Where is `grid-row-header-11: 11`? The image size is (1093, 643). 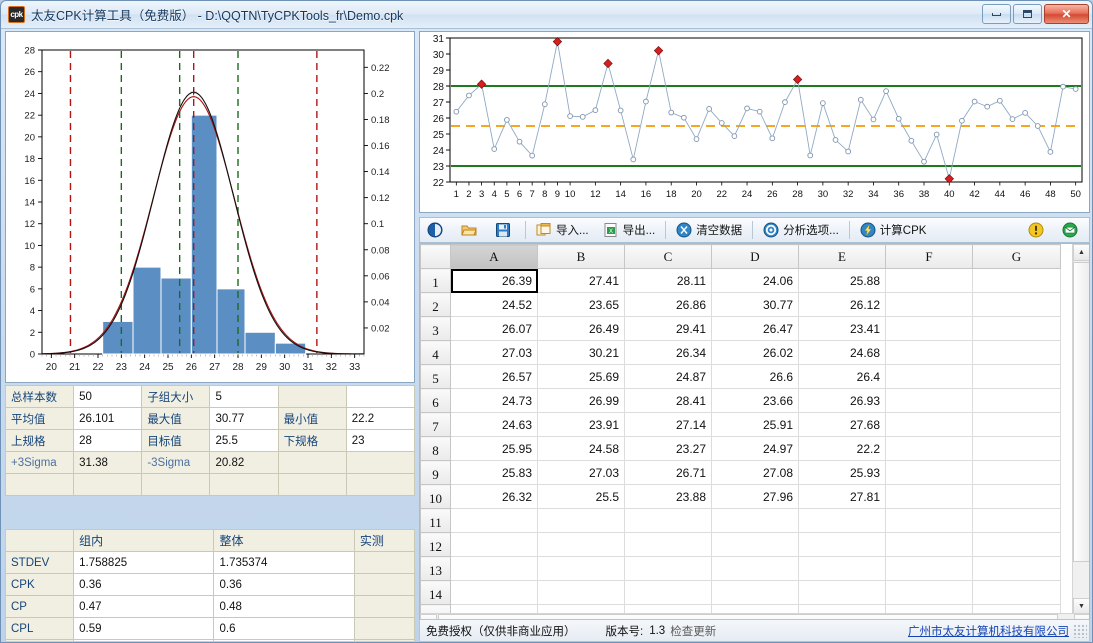
grid-row-header-11: 11 is located at coordinates (435, 520).